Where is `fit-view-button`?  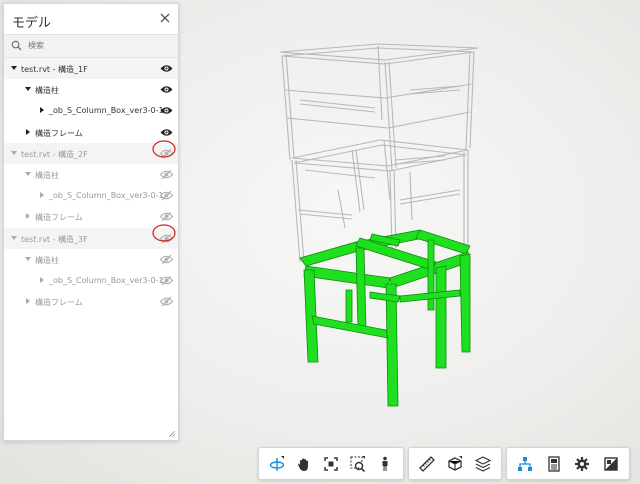 fit-view-button is located at coordinates (330, 463).